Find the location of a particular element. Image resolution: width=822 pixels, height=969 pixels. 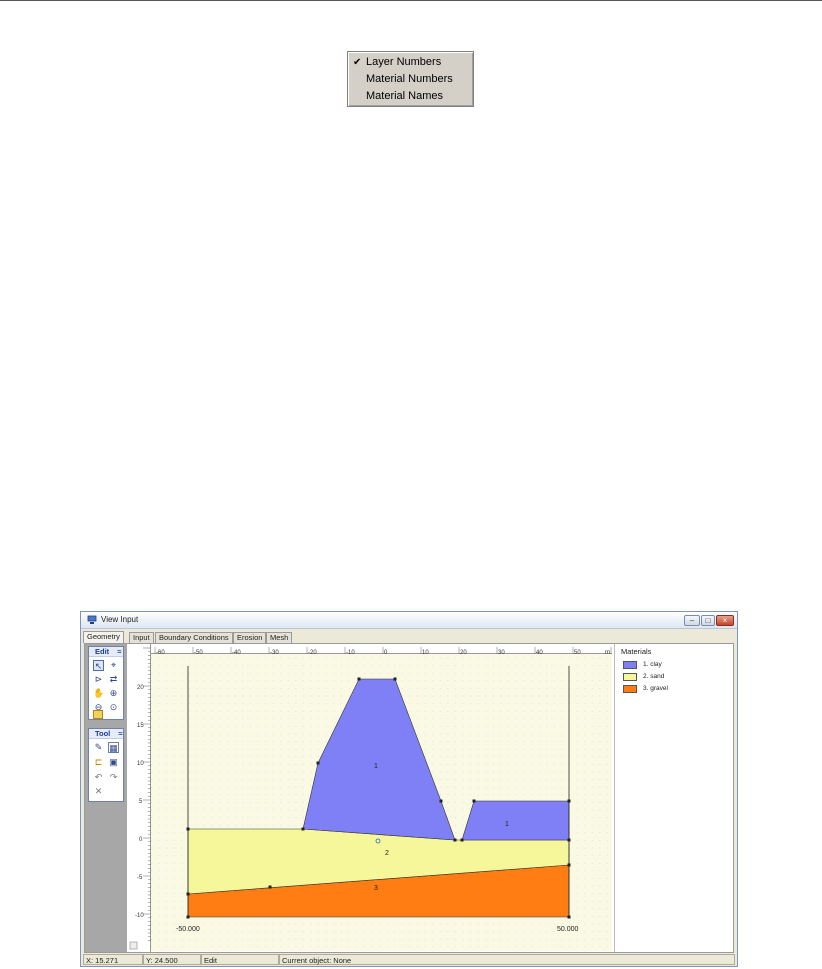

edit-toolbox-header: Edit ≈ is located at coordinates (106, 652).